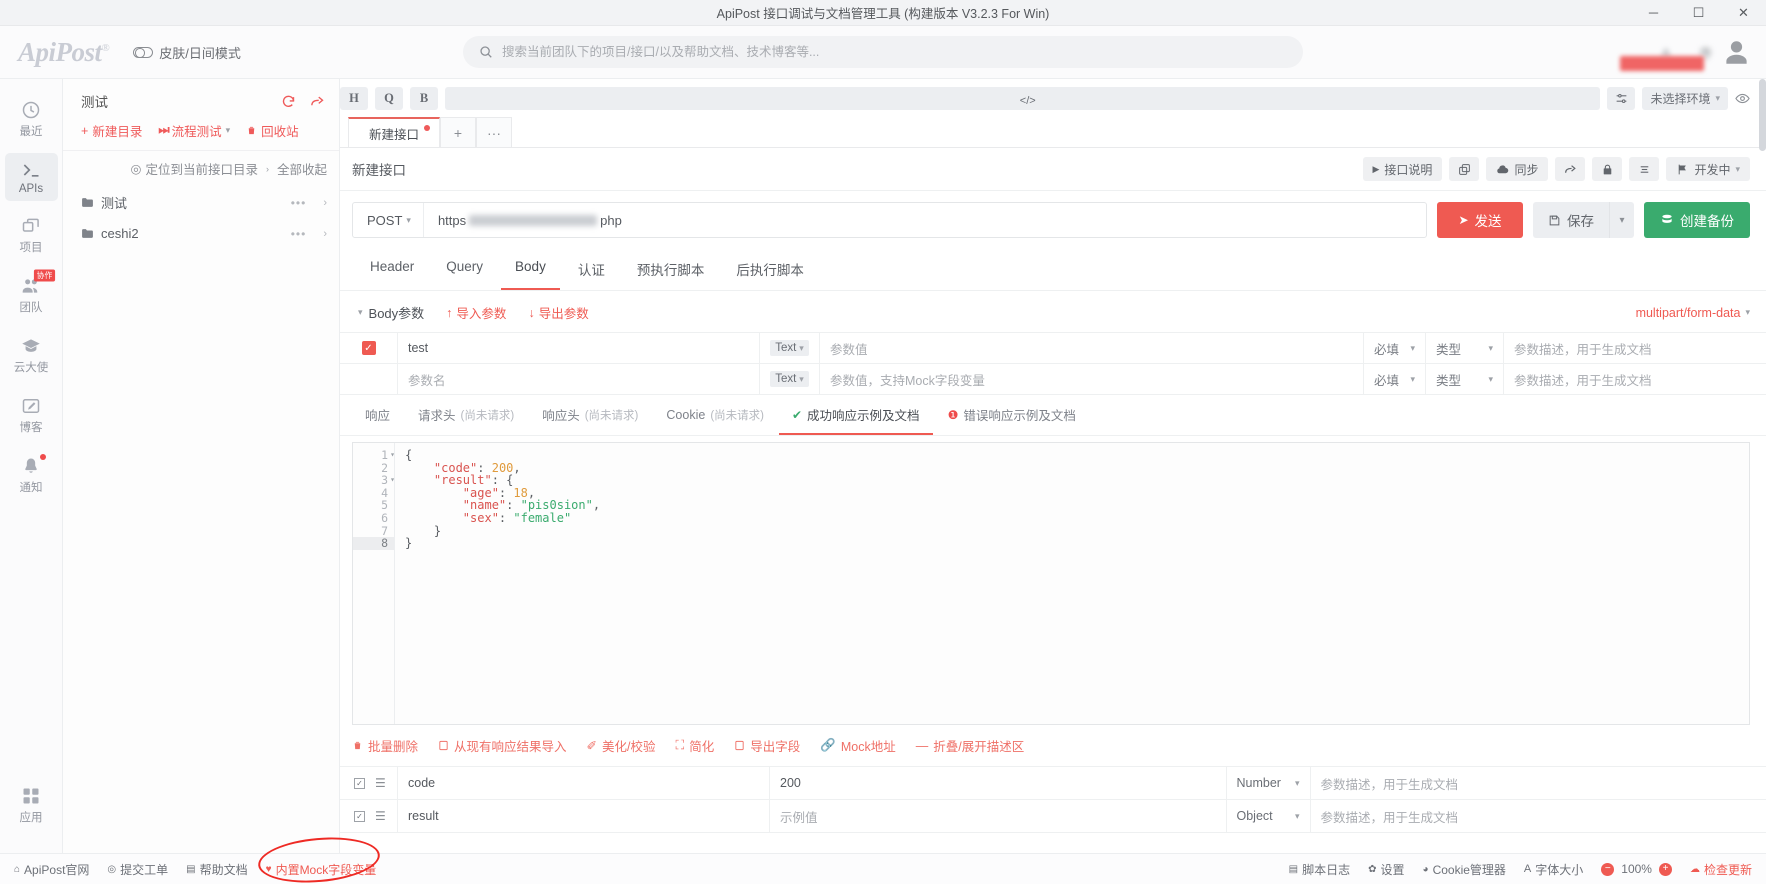 Image resolution: width=1766 pixels, height=884 pixels. What do you see at coordinates (476, 312) in the screenshot?
I see `import-params-button: ↑ 导入参数` at bounding box center [476, 312].